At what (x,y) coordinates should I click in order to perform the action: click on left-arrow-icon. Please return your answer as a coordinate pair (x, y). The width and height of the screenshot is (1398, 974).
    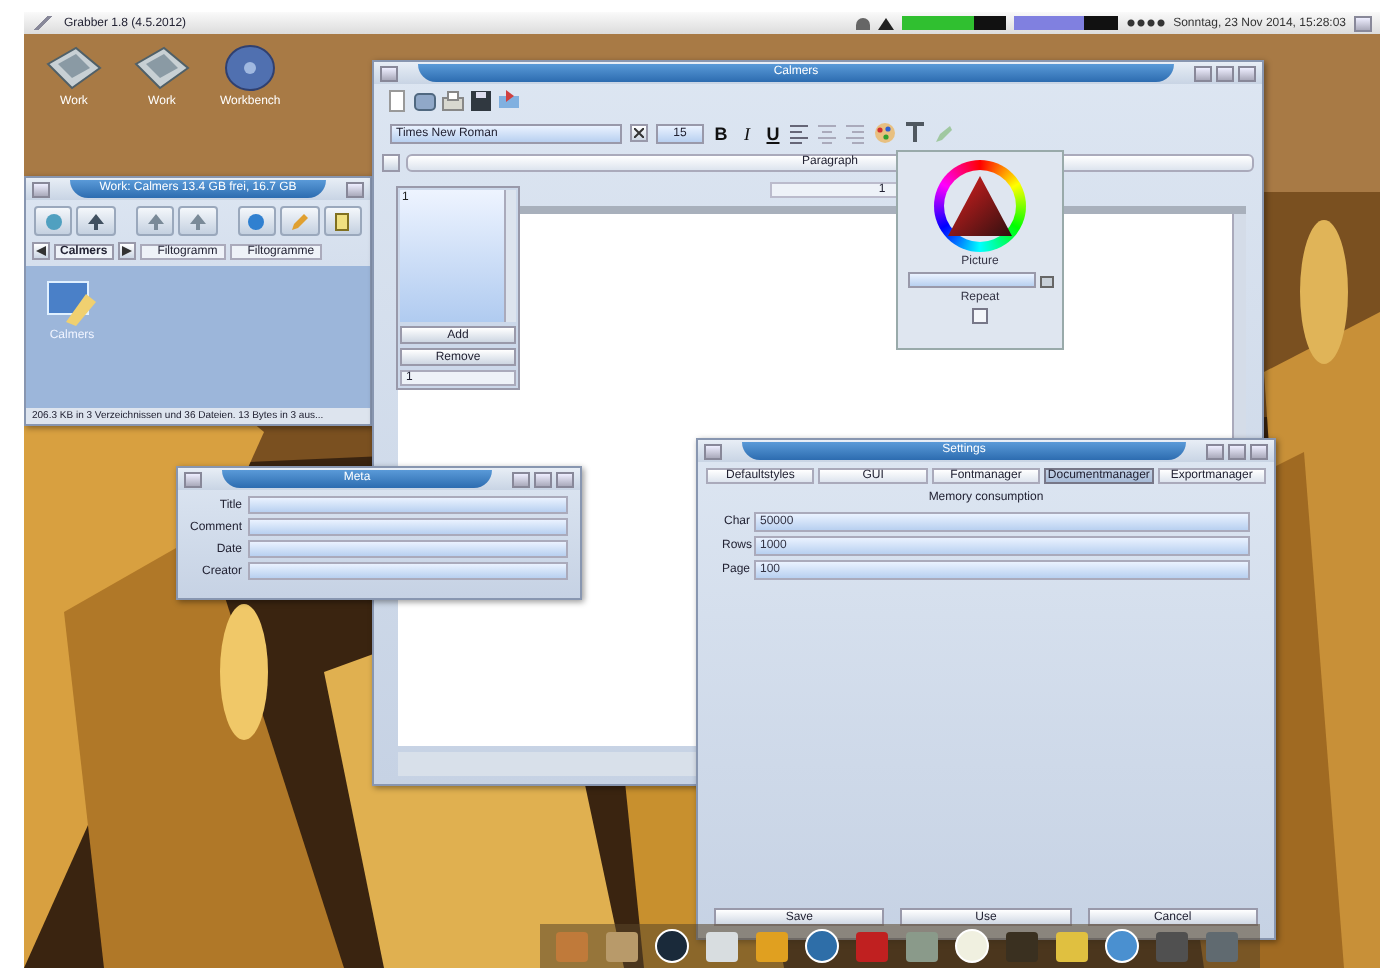
    Looking at the image, I should click on (41, 251).